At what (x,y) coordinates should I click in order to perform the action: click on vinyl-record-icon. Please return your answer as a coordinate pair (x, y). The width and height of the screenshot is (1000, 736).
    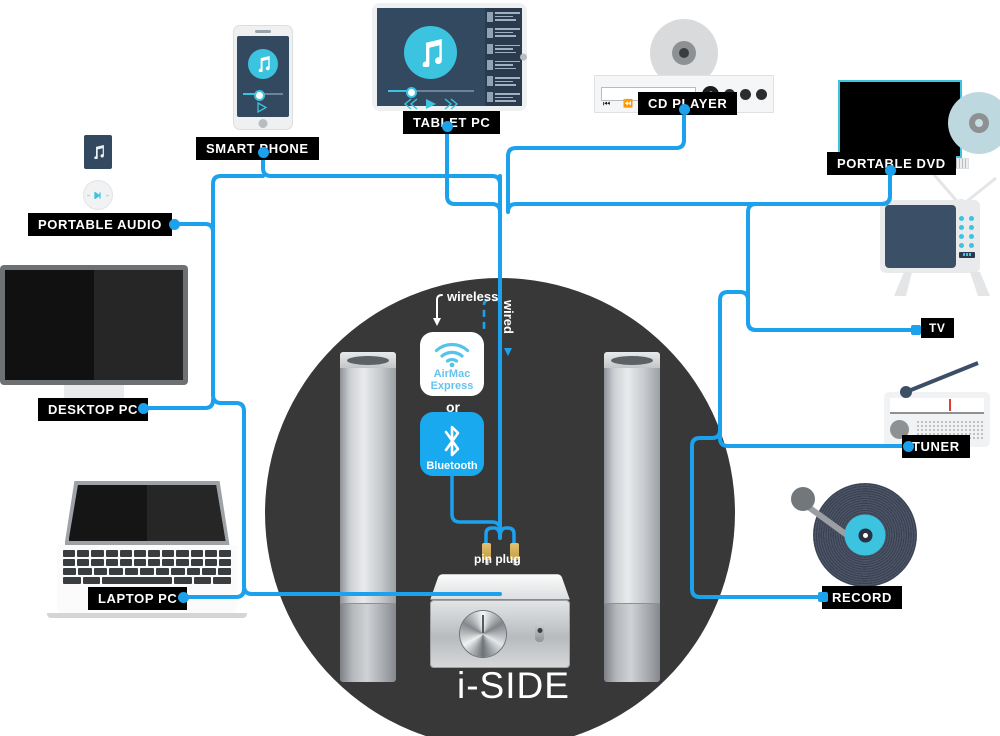
    Looking at the image, I should click on (854, 535).